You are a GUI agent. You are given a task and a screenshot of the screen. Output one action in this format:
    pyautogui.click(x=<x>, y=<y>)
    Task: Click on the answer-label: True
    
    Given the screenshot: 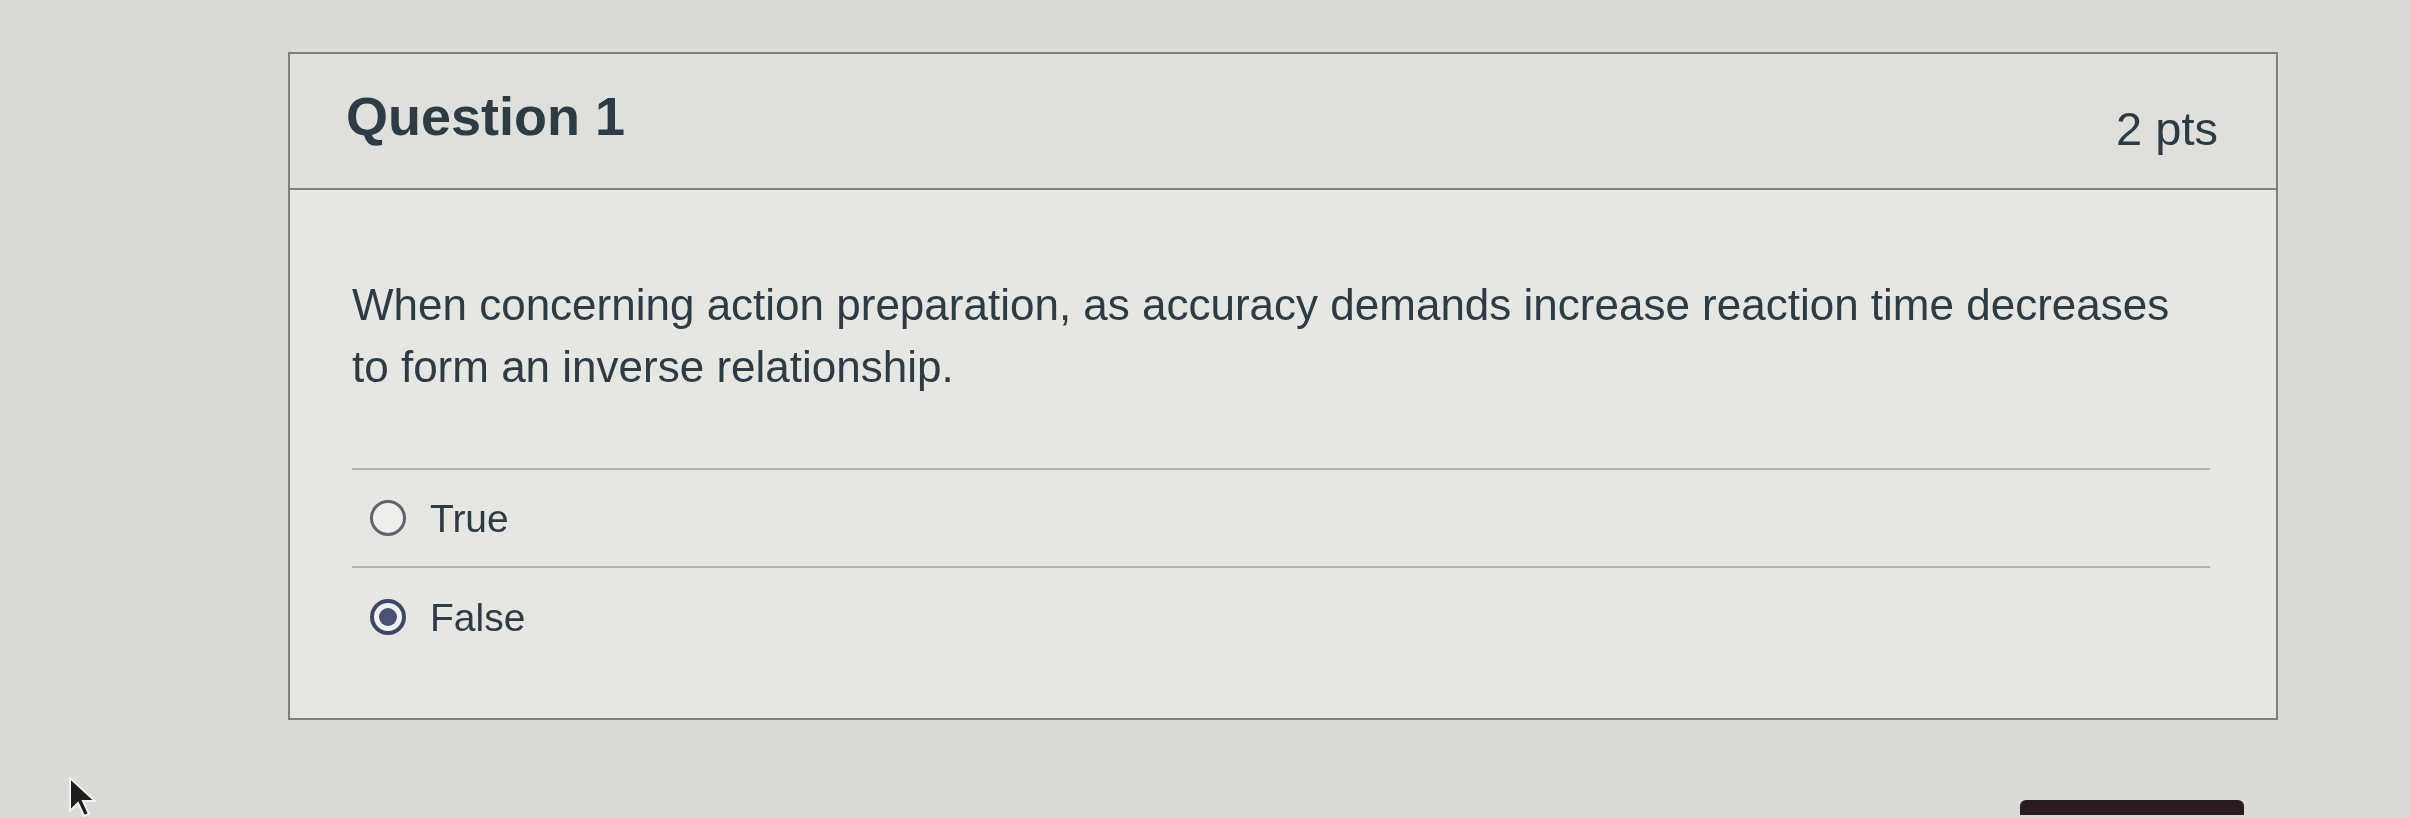 What is the action you would take?
    pyautogui.click(x=469, y=518)
    